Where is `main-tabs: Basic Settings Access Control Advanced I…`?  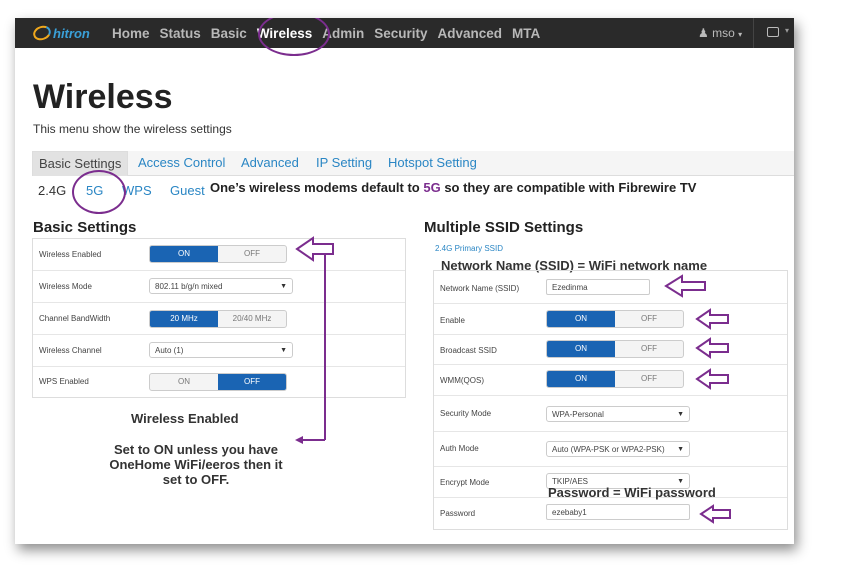 main-tabs: Basic Settings Access Control Advanced I… is located at coordinates (413, 163).